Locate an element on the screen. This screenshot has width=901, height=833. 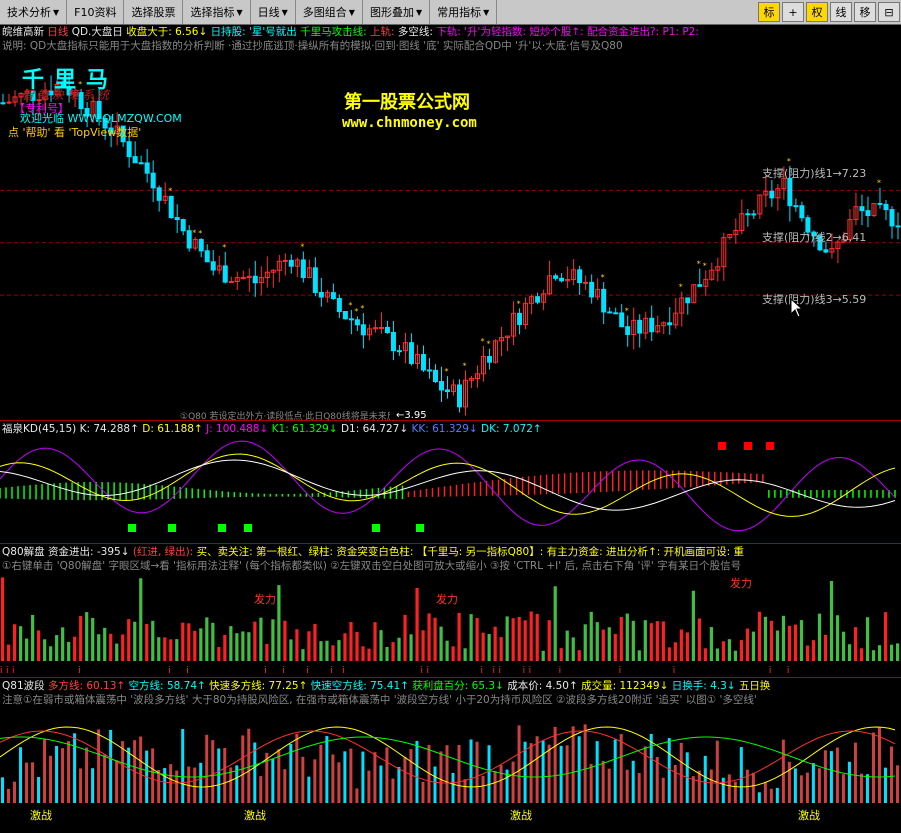
q80-name: Q80解盘 is located at coordinates (23, 552).